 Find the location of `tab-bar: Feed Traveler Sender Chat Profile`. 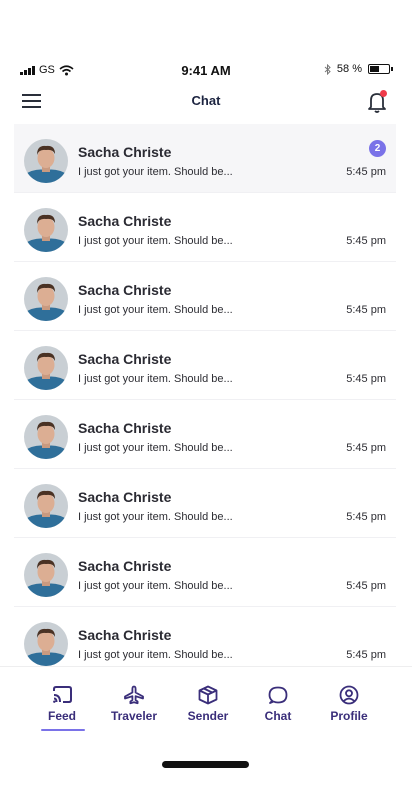

tab-bar: Feed Traveler Sender Chat Profile is located at coordinates (206, 701).